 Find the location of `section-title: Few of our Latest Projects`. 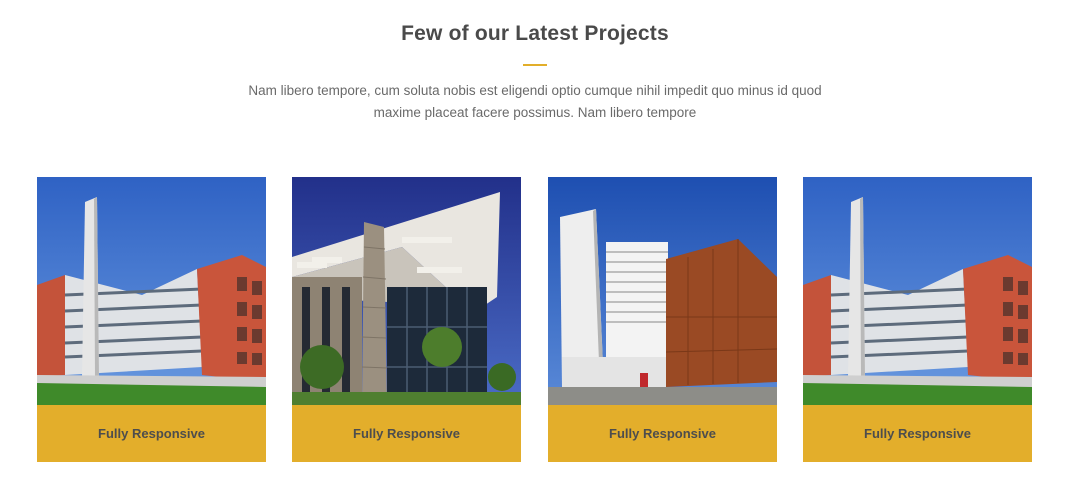

section-title: Few of our Latest Projects is located at coordinates (535, 33).